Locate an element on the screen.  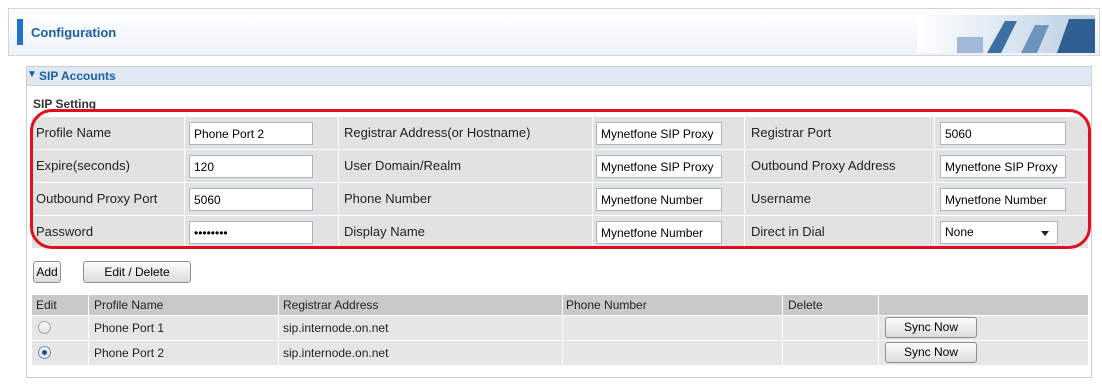
row-profile-name: Phone Port 2 is located at coordinates (129, 353).